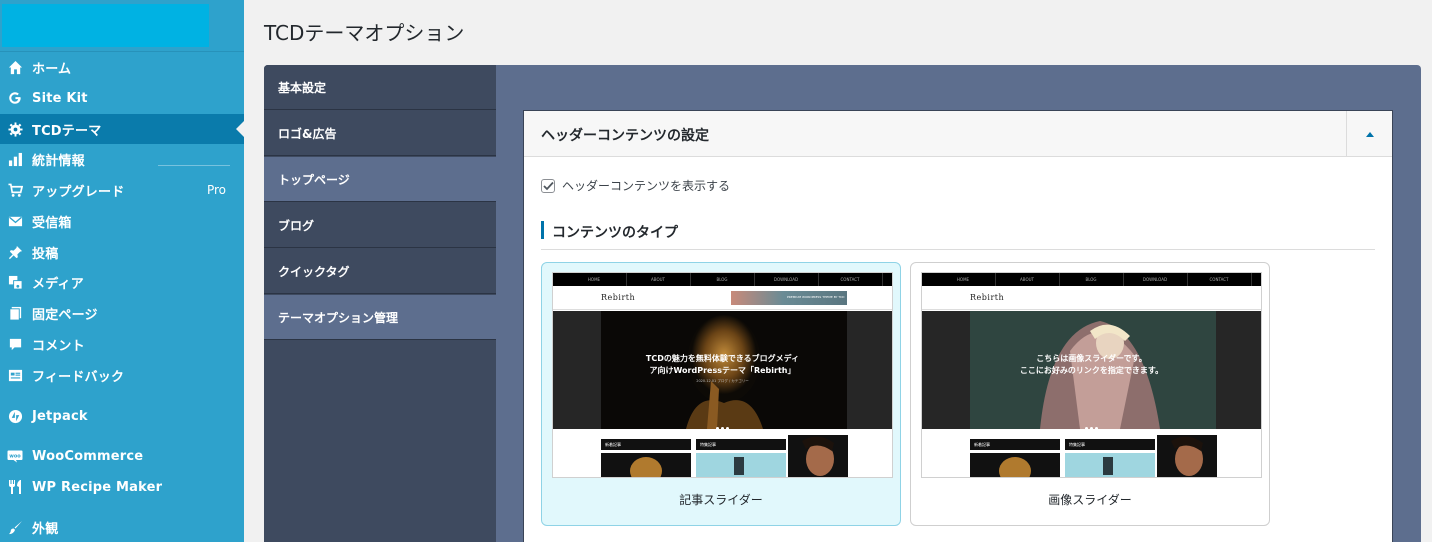  I want to click on site-logo, so click(105, 25).